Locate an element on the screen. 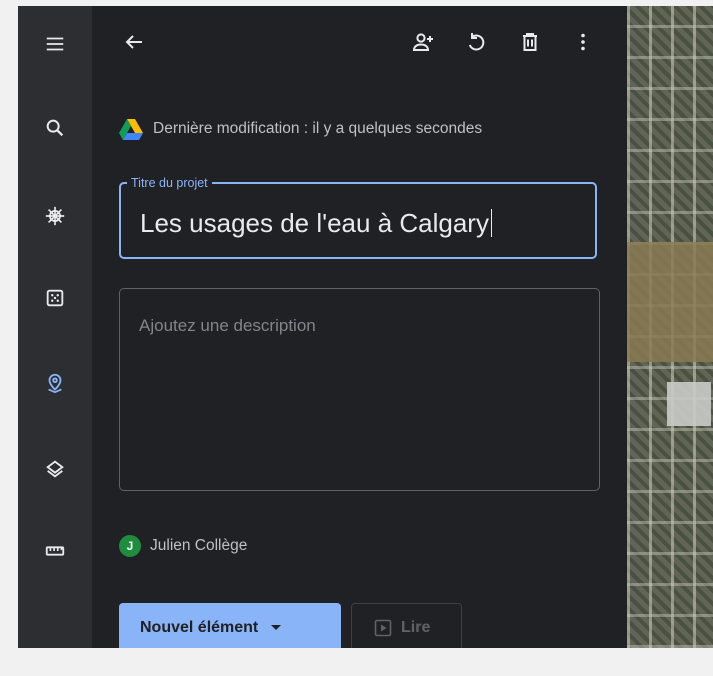 This screenshot has height=676, width=713. dice-icon is located at coordinates (55, 298).